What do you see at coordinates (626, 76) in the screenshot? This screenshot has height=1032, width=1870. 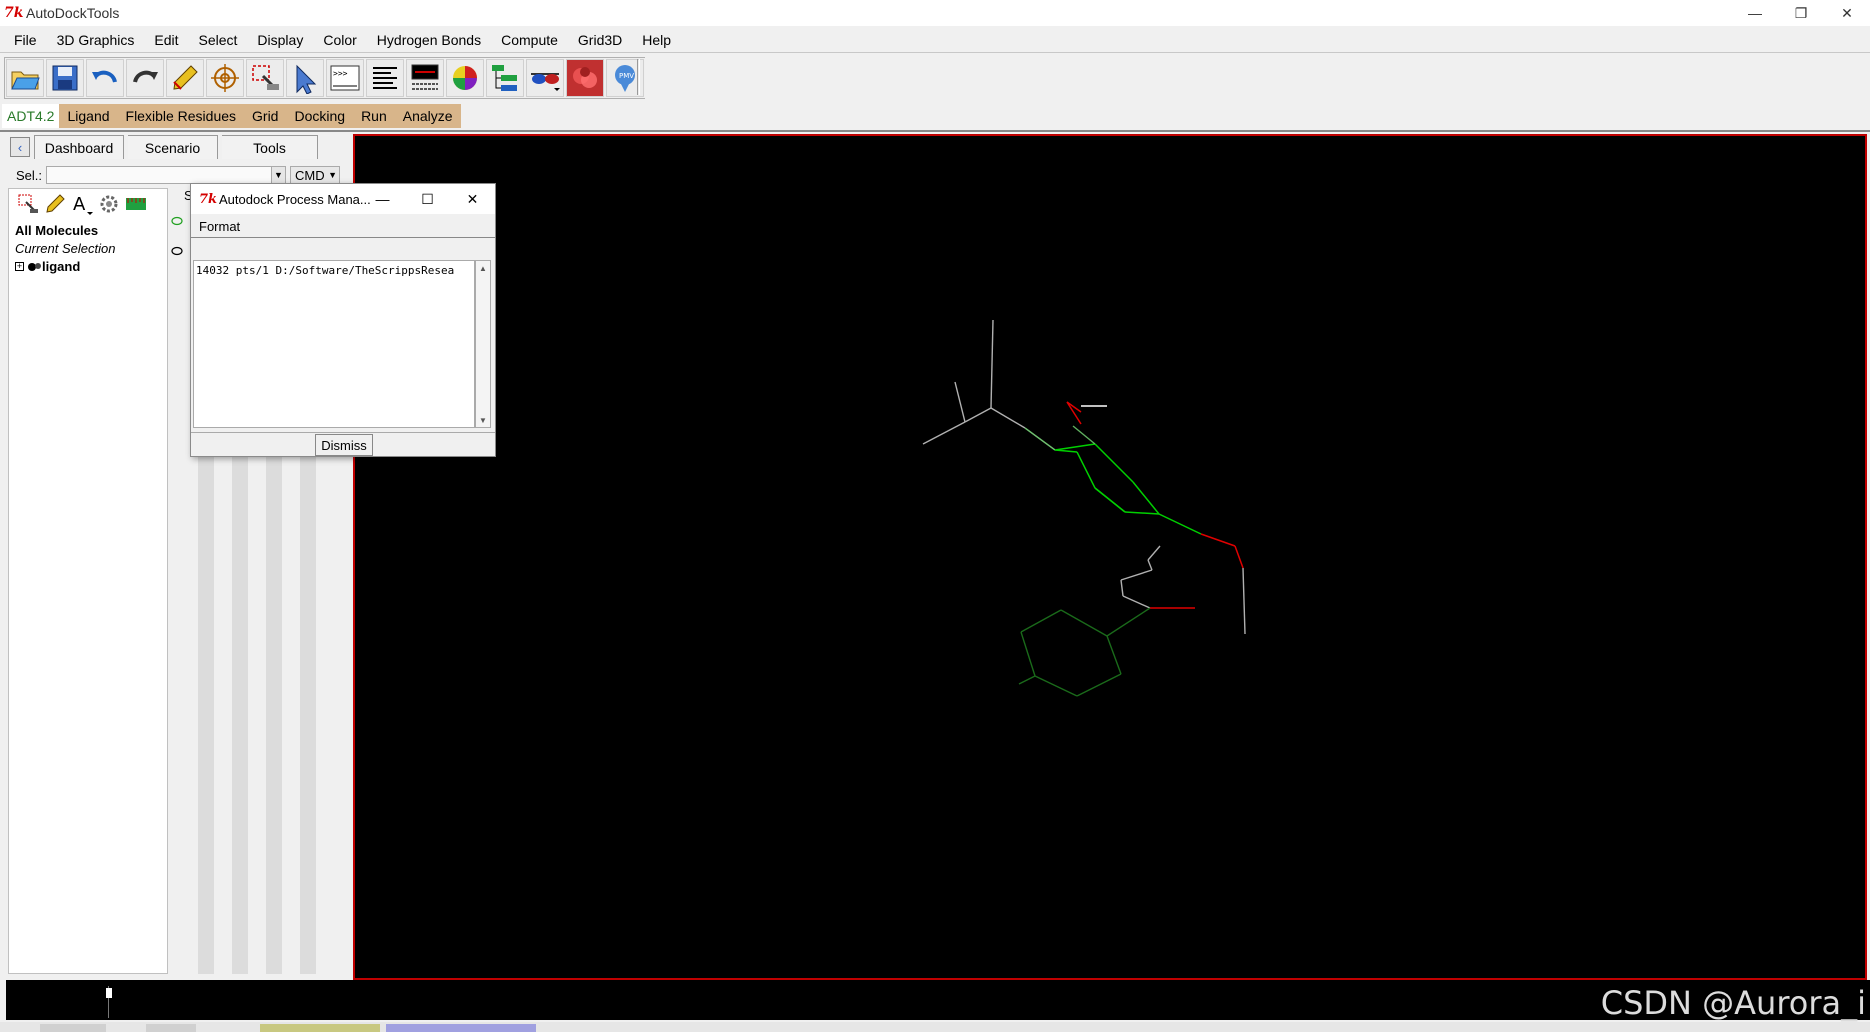 I see `svg-text: PMV` at bounding box center [626, 76].